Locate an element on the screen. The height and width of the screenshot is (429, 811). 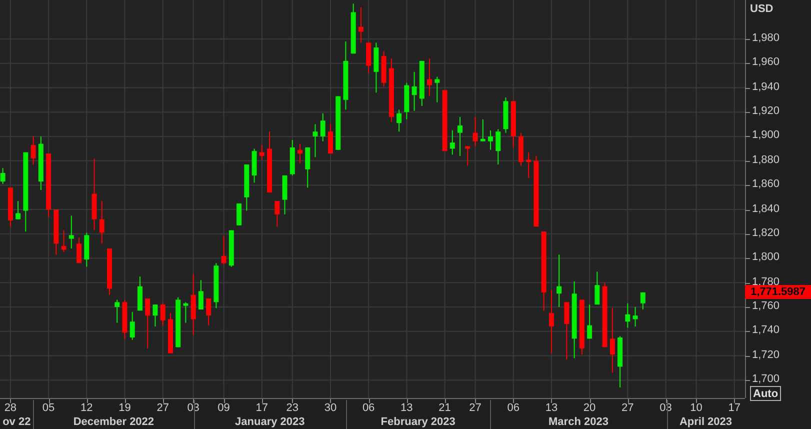
price-axis-label: 1,940 is located at coordinates (766, 87).